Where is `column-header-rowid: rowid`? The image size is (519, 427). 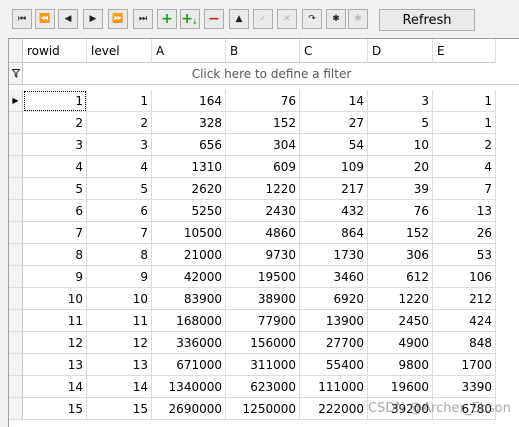
column-header-rowid: rowid is located at coordinates (55, 51).